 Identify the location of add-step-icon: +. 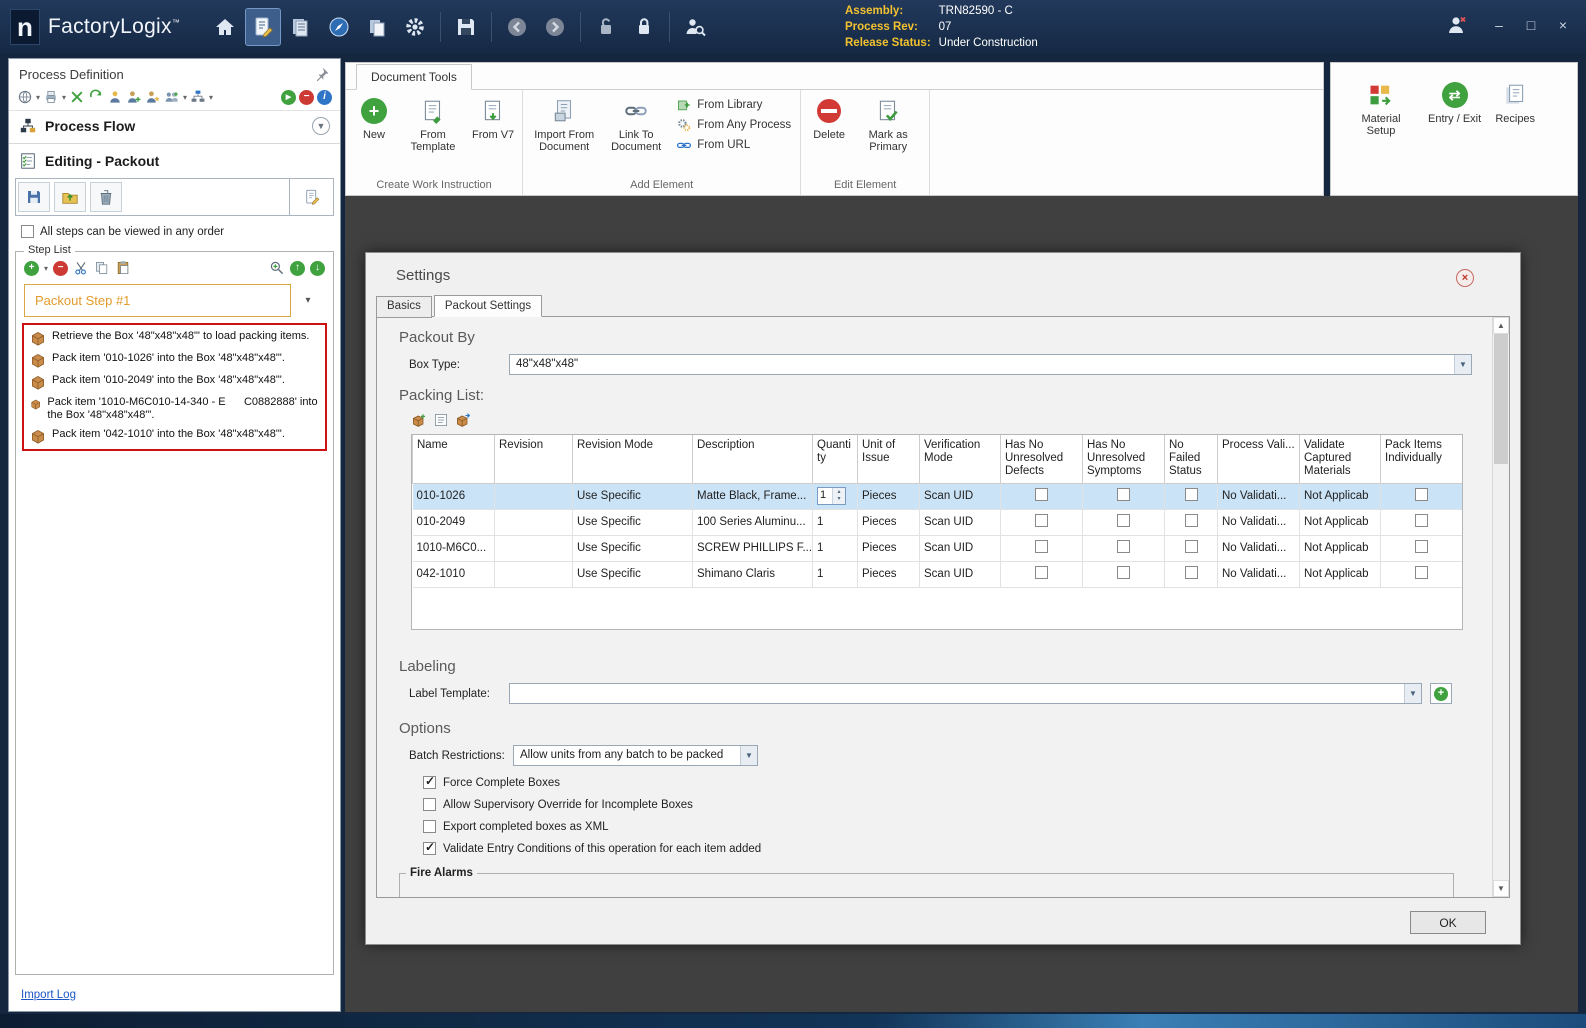
(31, 268).